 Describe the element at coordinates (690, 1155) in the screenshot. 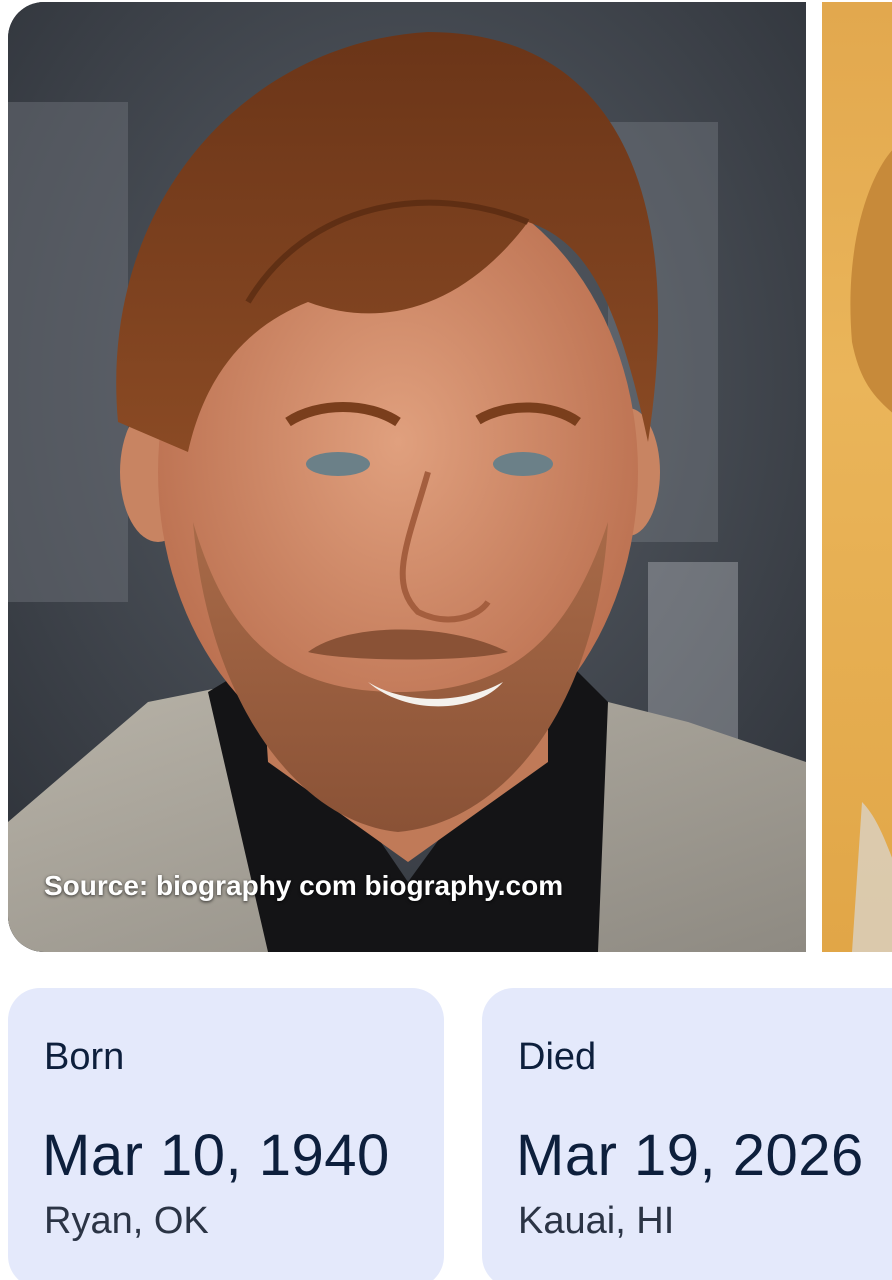

I see `died-date: Mar 19, 2026` at that location.